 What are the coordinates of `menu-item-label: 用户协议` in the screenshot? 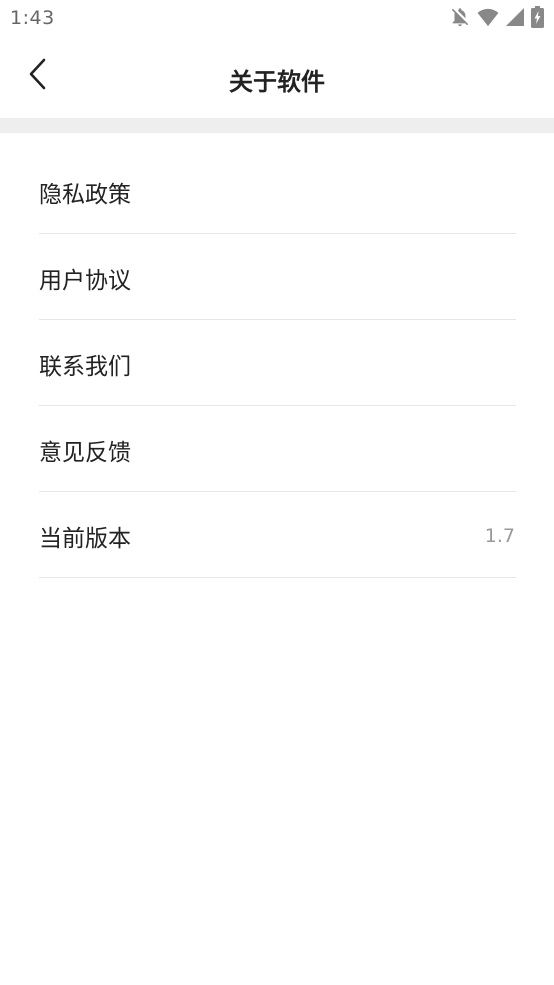 It's located at (85, 280).